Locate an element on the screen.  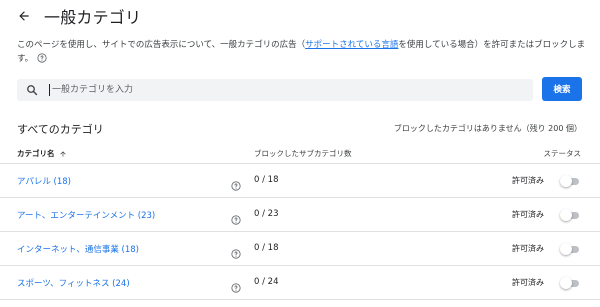
category-search-input is located at coordinates (279, 90).